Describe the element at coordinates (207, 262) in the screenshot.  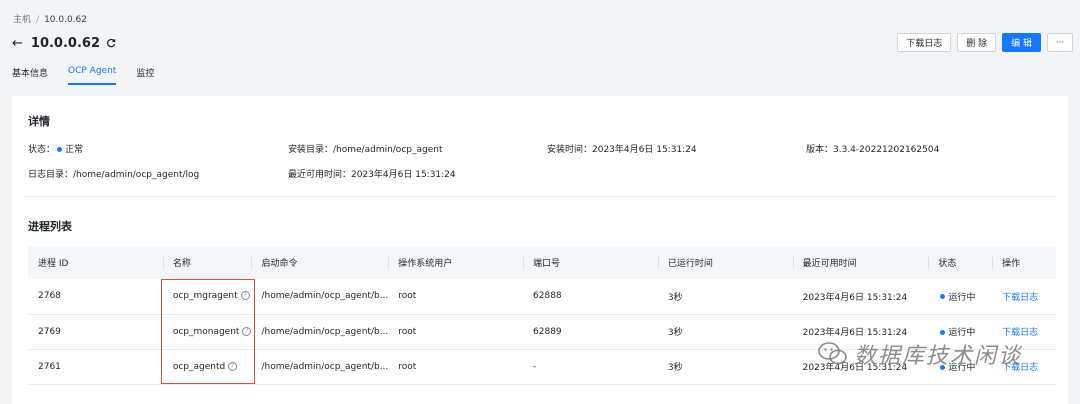
I see `column-header-name: 名称` at that location.